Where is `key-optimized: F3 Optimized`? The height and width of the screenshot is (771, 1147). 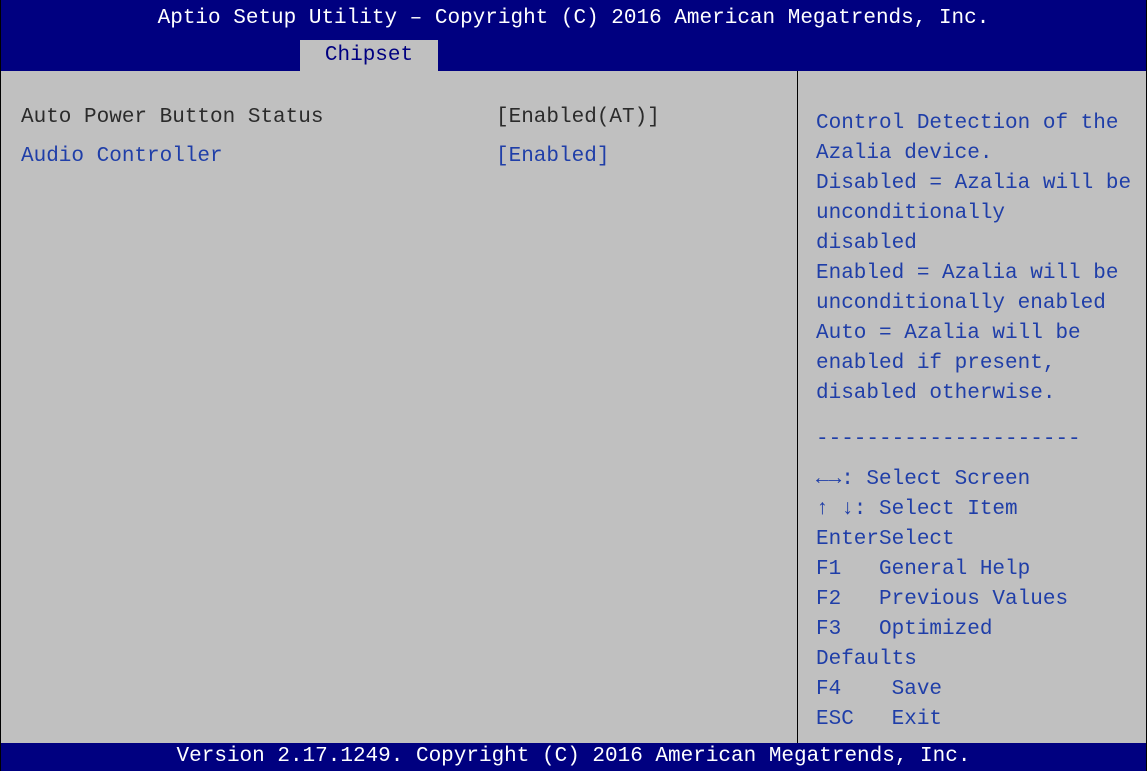
key-optimized: F3 Optimized is located at coordinates (904, 629).